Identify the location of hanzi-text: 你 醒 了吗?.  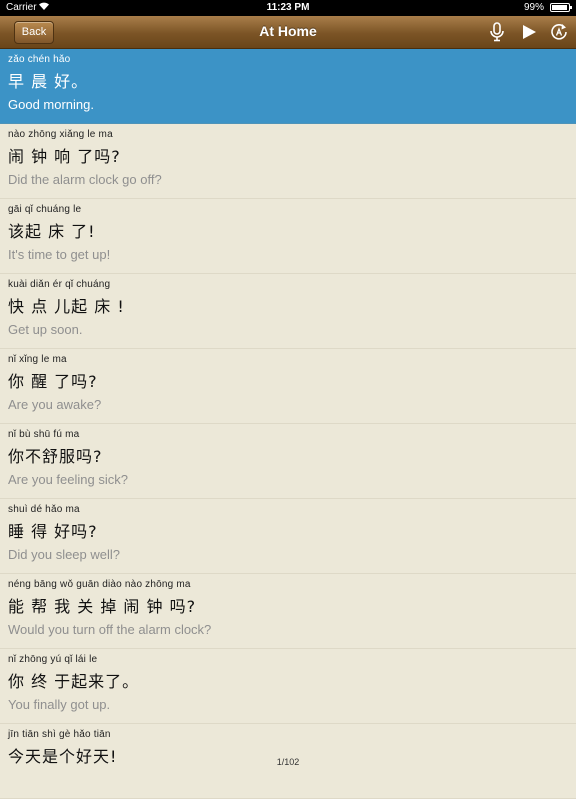
(53, 381).